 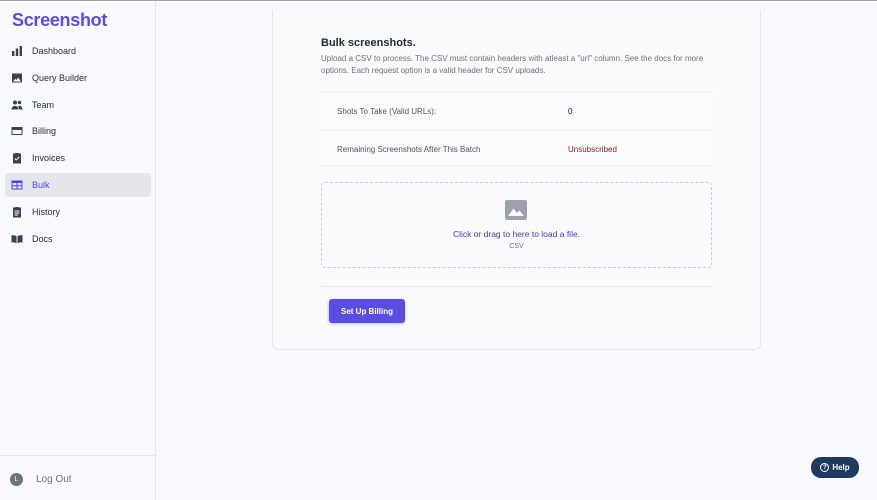 I want to click on sidebar-item-query-builder: Query Builder, so click(x=78, y=78).